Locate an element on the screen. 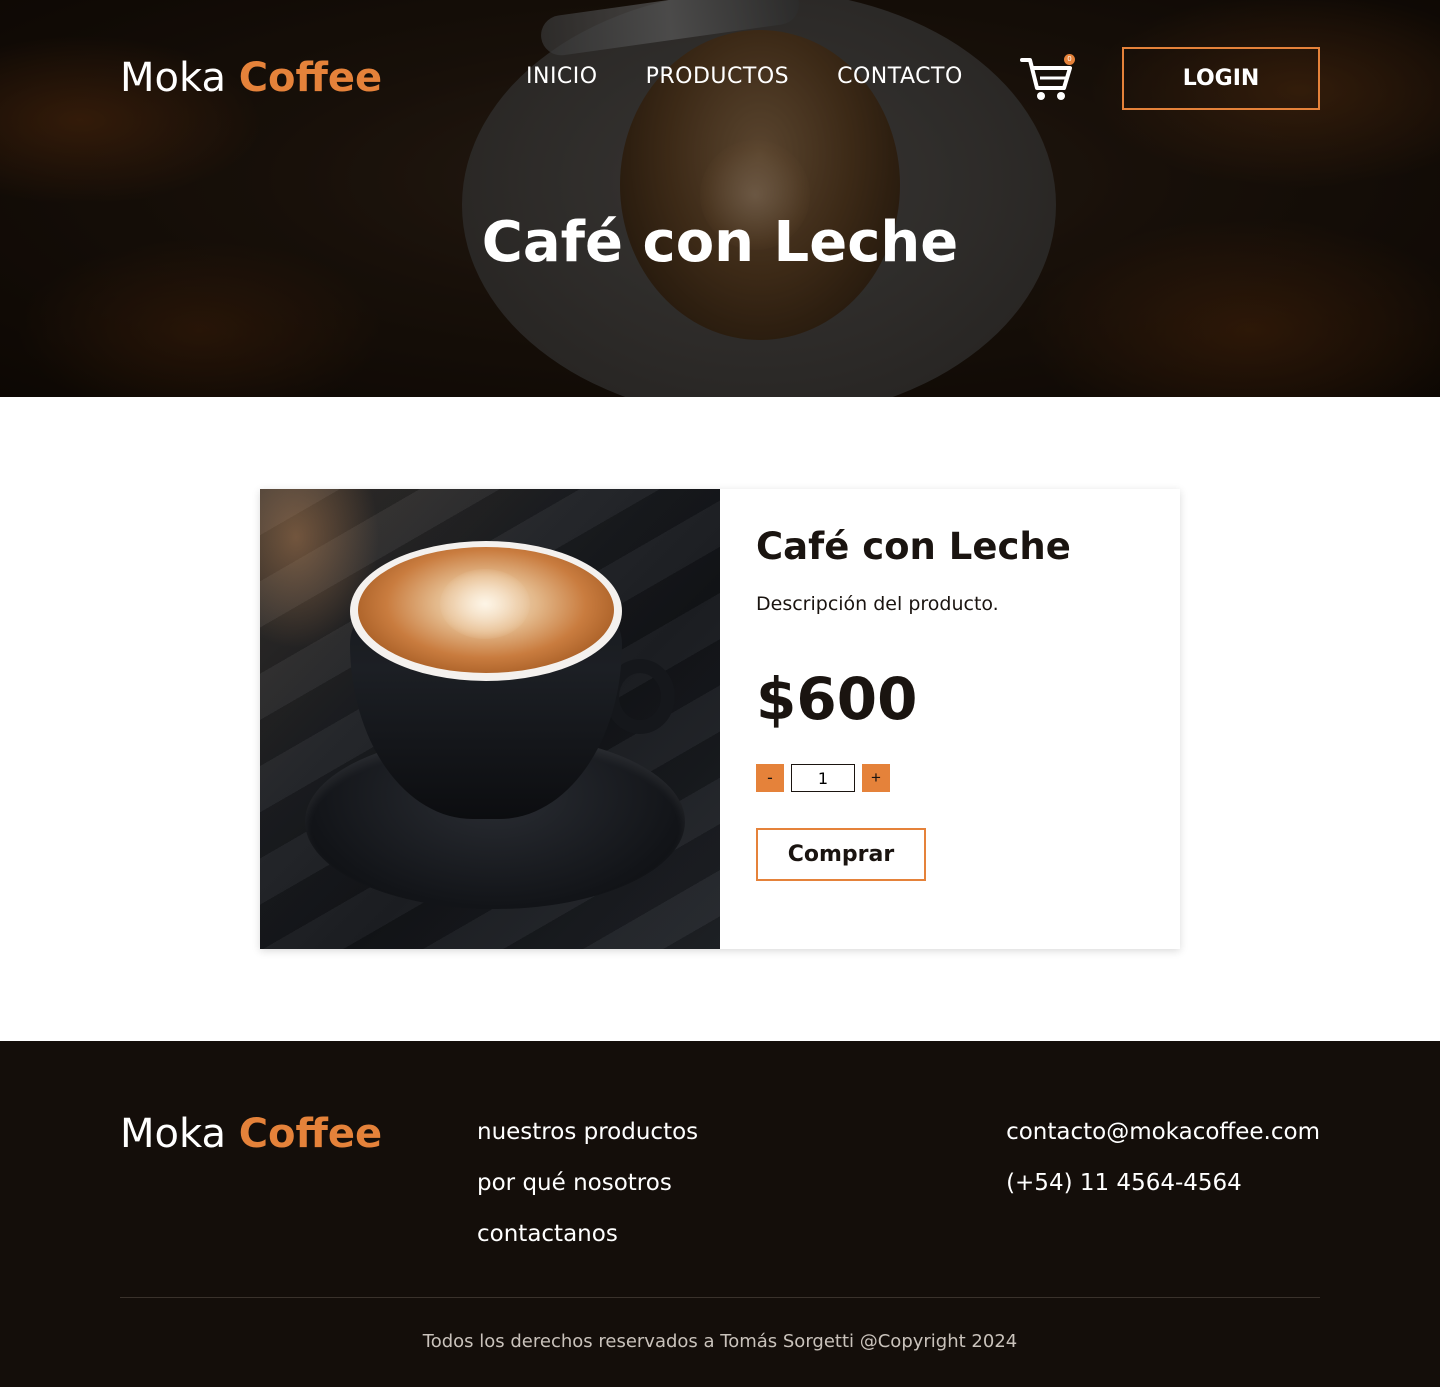  footer-phone: (+54) 11 4564-4564 is located at coordinates (1124, 1183).